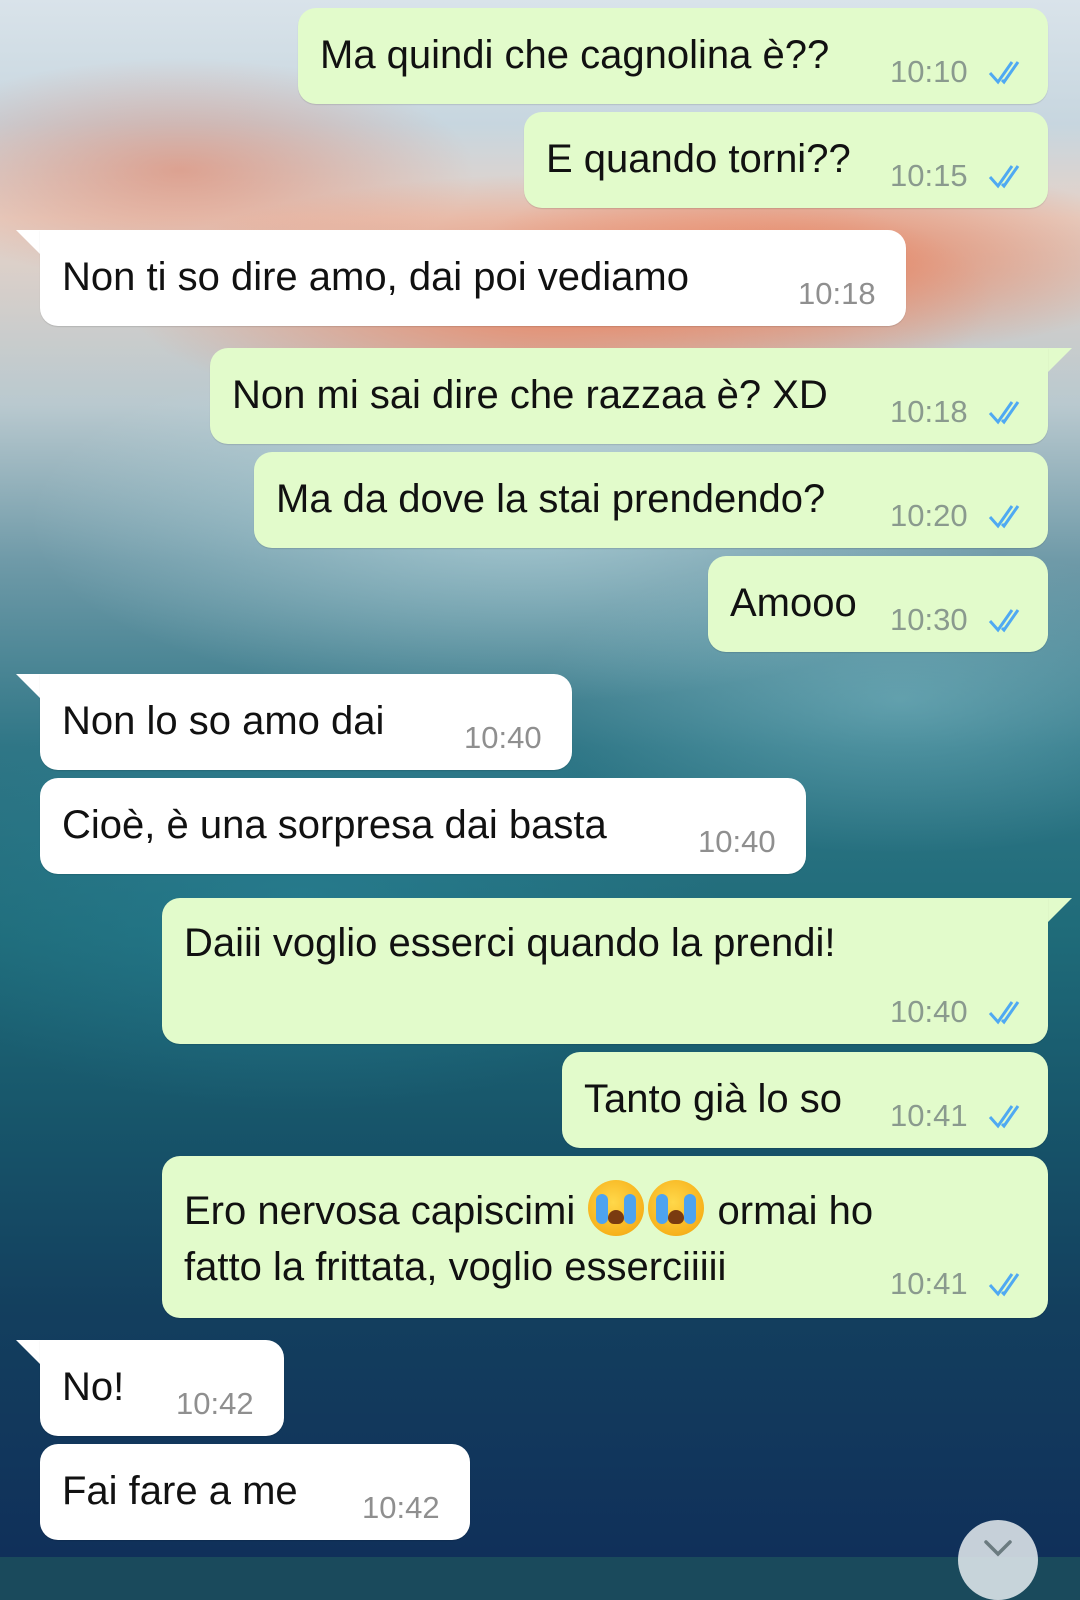  What do you see at coordinates (998, 1548) in the screenshot?
I see `chevron-down-icon` at bounding box center [998, 1548].